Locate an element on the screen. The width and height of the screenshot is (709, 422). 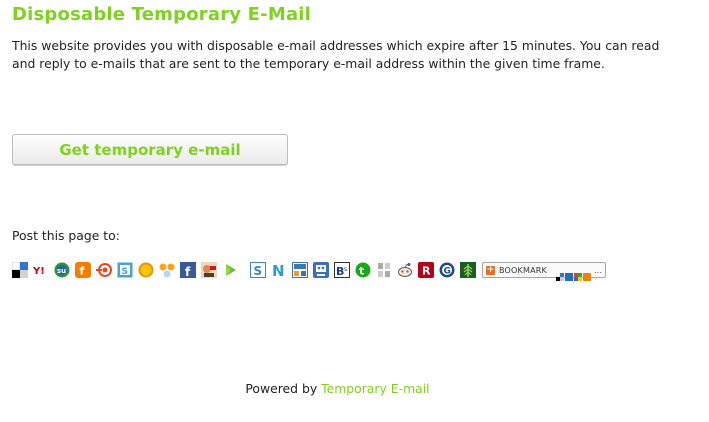
svg-text: Y! is located at coordinates (39, 271).